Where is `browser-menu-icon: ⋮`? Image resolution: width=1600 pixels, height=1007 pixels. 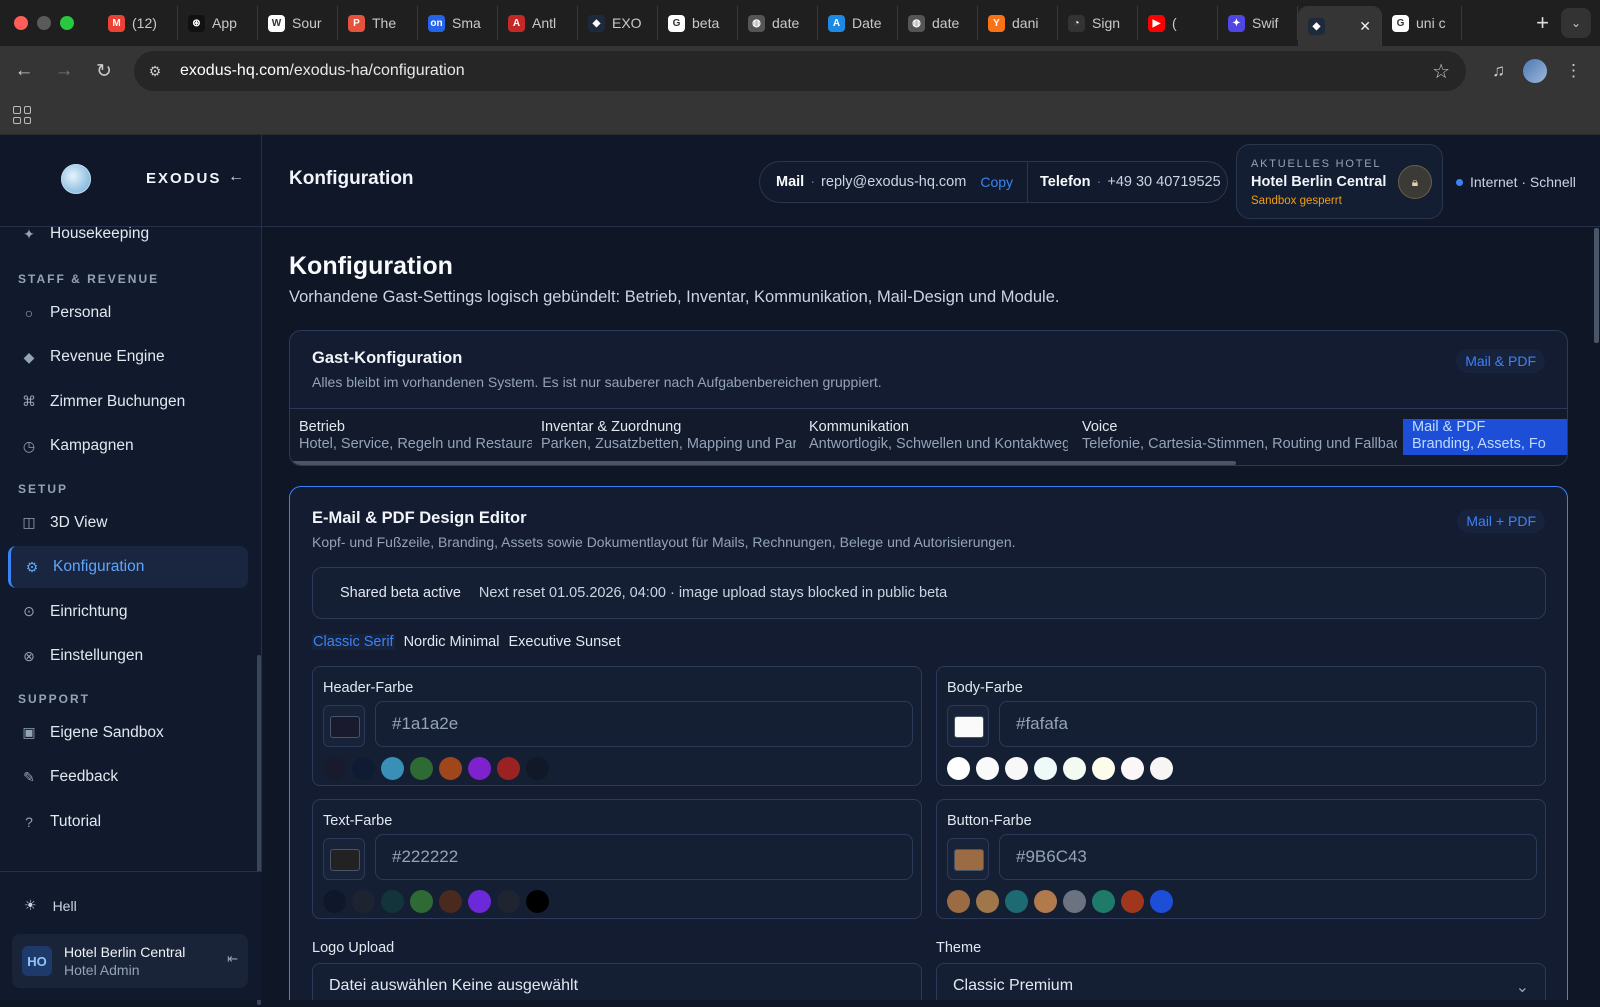 browser-menu-icon: ⋮ is located at coordinates (1573, 71).